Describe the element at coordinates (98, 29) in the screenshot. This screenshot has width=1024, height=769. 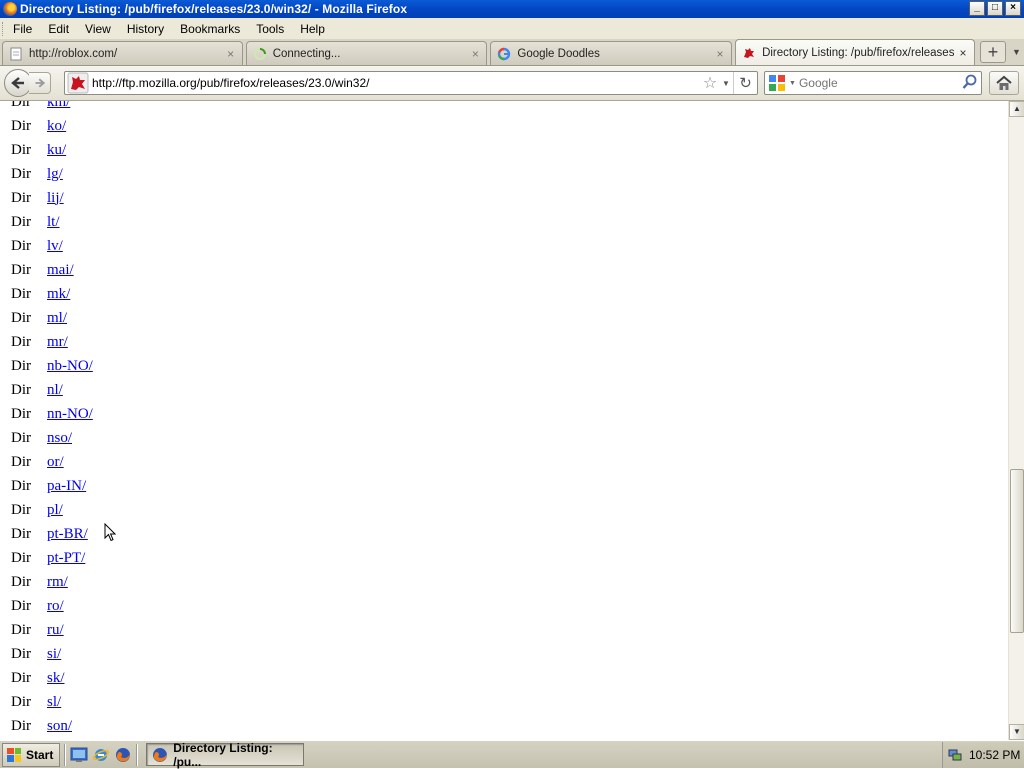
I see `menu-view: View` at that location.